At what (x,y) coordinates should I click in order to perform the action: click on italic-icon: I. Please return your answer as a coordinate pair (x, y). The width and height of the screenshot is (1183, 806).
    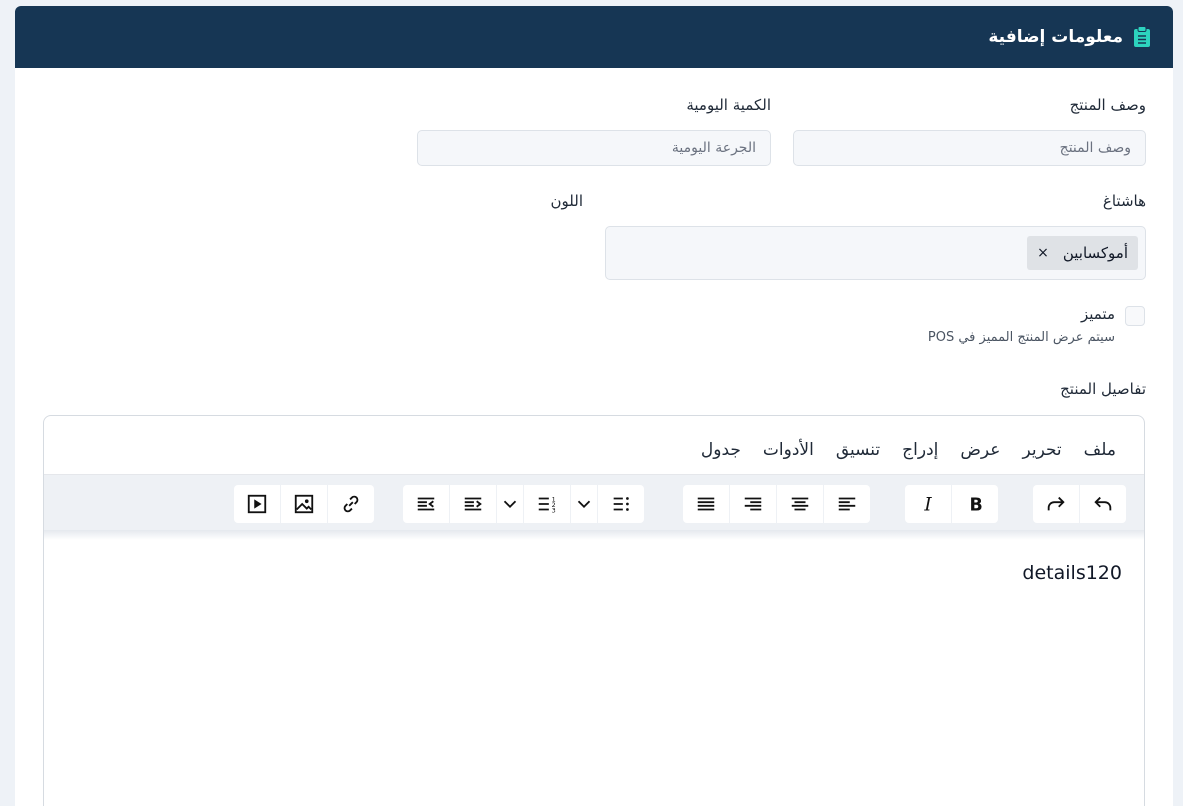
    Looking at the image, I should click on (927, 504).